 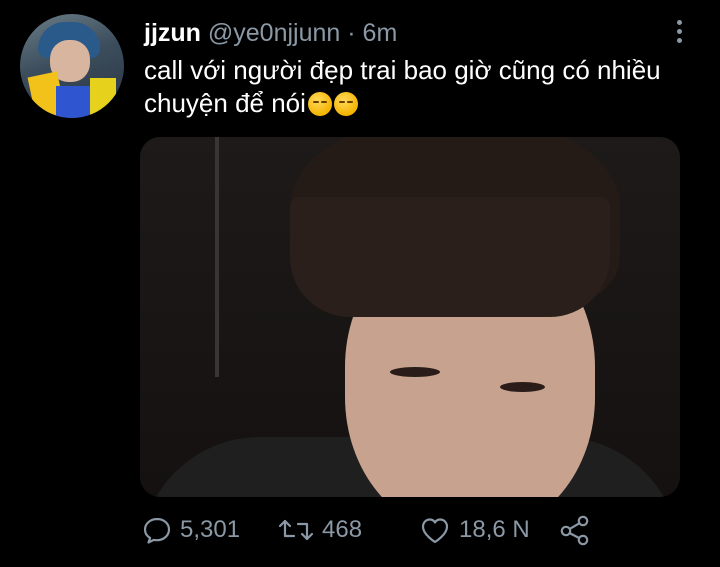 I want to click on avatar-vest-right, so click(x=103, y=98).